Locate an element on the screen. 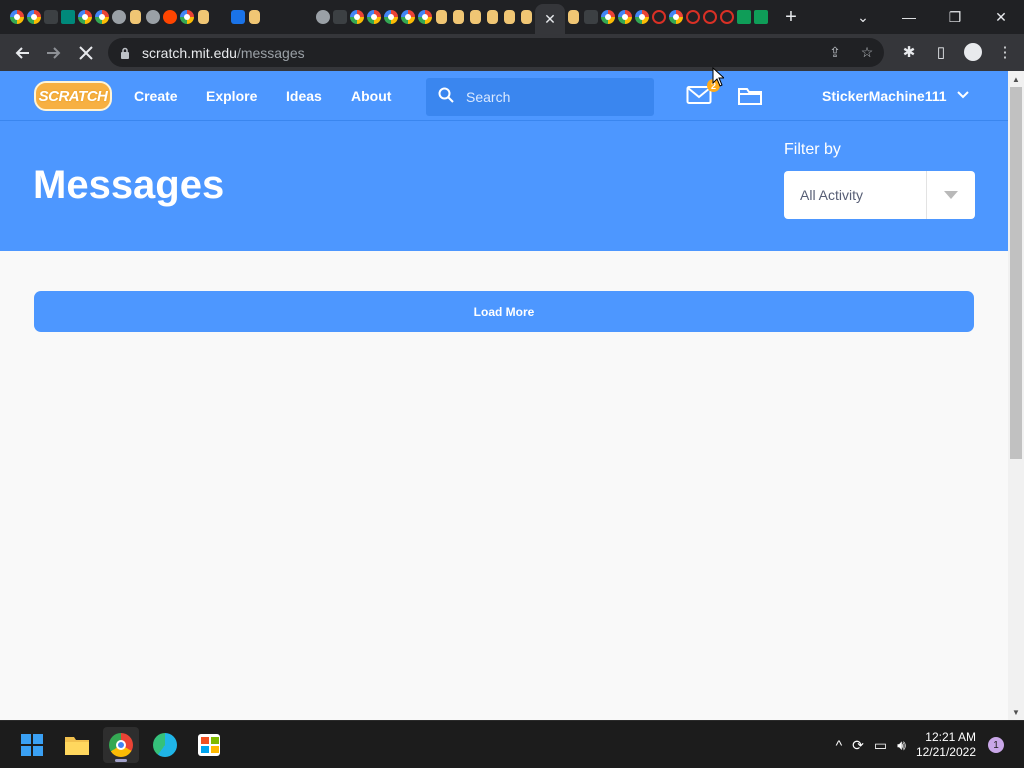  clock: 12:21 AM 12/21/2022 is located at coordinates (946, 745).